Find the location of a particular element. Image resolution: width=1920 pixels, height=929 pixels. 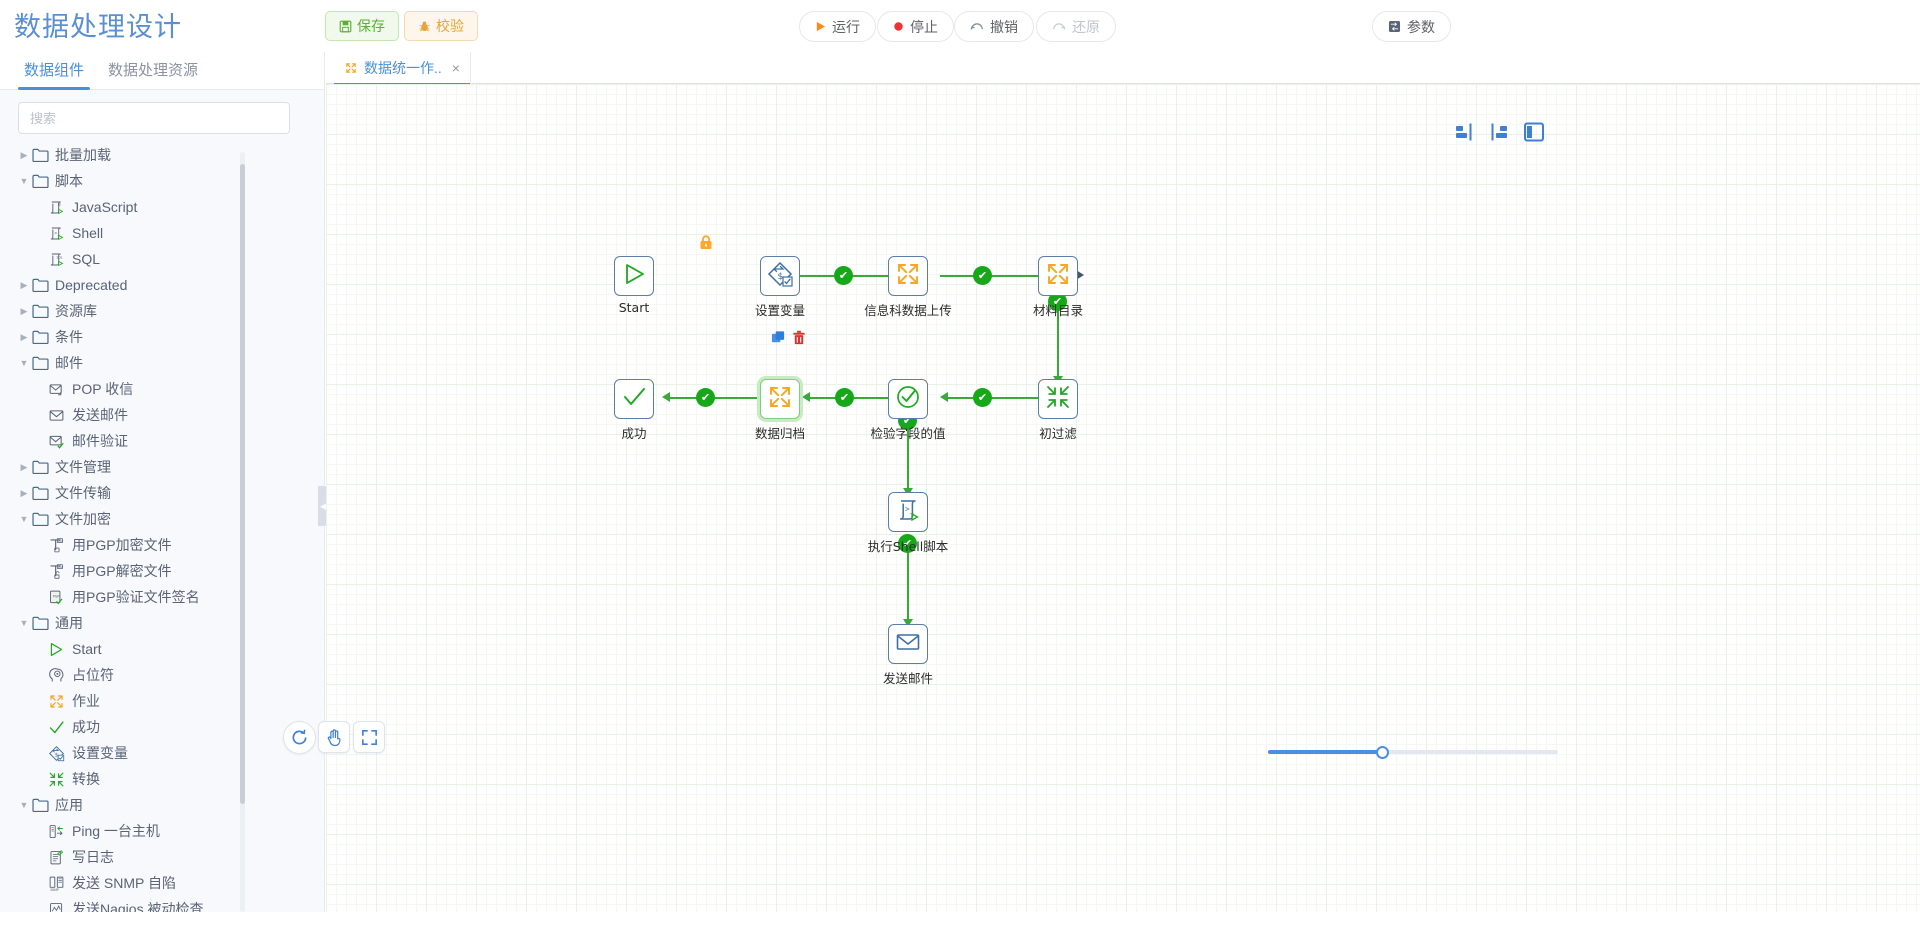

tree-item-28: SNMP 发送 SNMP 自陷 is located at coordinates (162, 883).